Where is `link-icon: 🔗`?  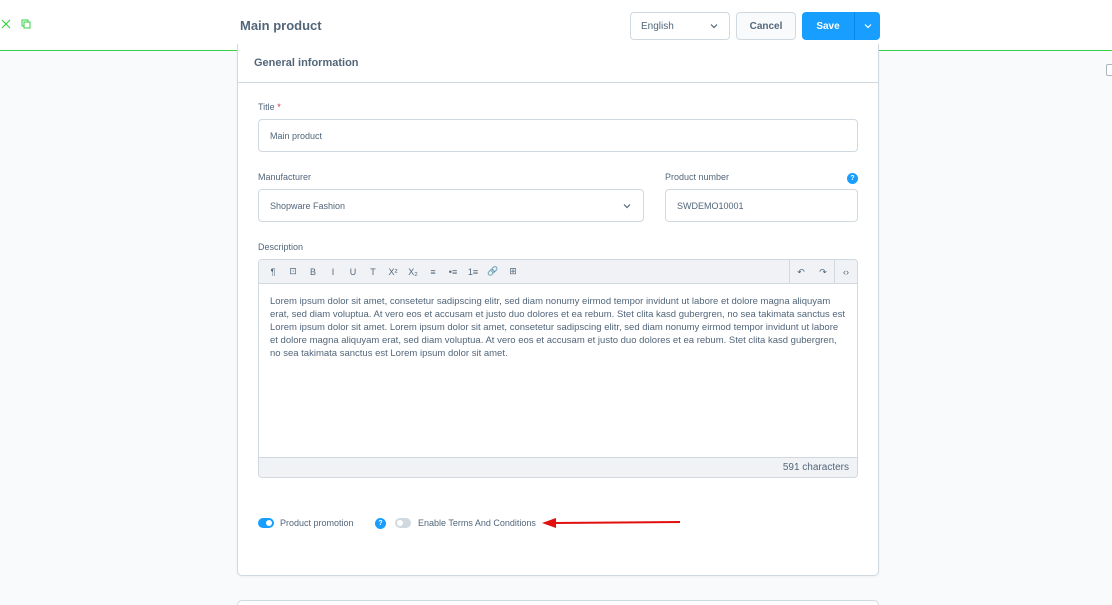
link-icon: 🔗 is located at coordinates (493, 272).